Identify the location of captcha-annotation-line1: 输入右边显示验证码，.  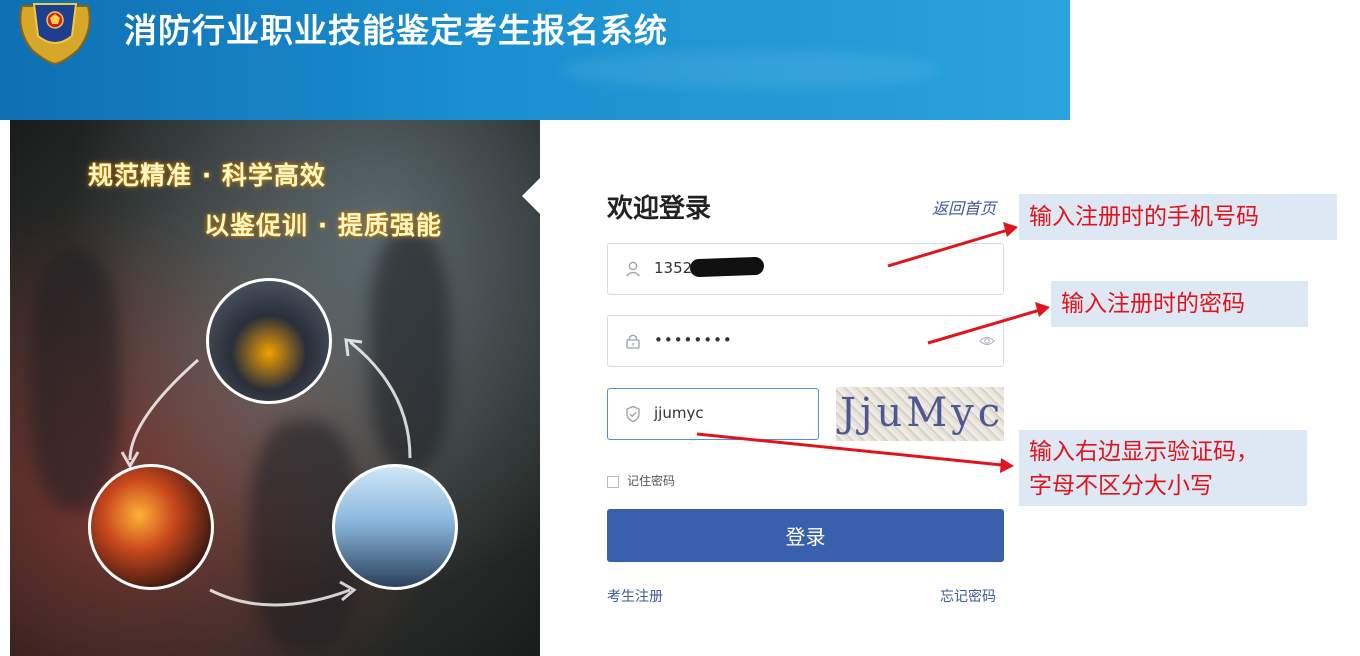
(1144, 452).